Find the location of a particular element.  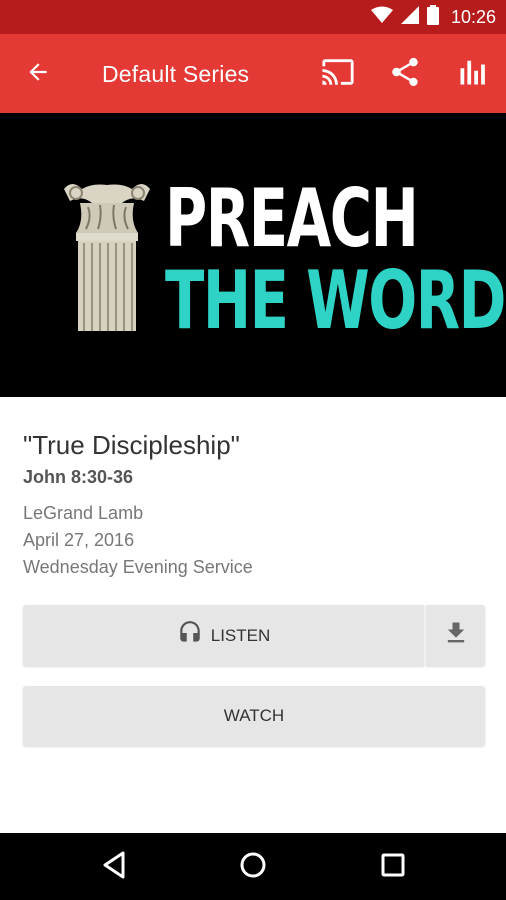

app-bar: Default Series is located at coordinates (253, 73).